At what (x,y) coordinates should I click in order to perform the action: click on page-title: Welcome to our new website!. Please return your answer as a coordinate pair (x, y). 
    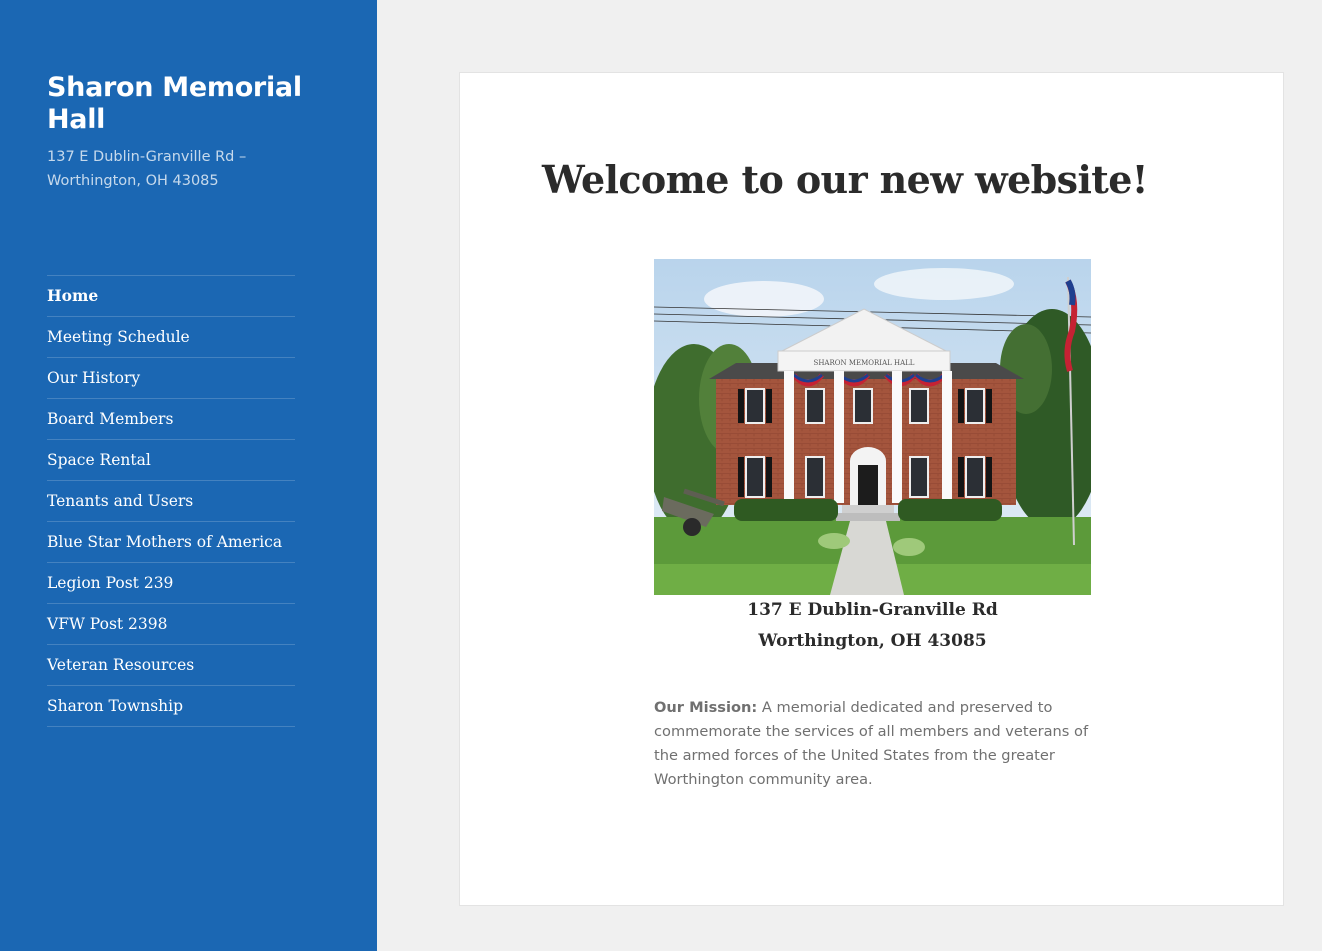
    Looking at the image, I should click on (845, 179).